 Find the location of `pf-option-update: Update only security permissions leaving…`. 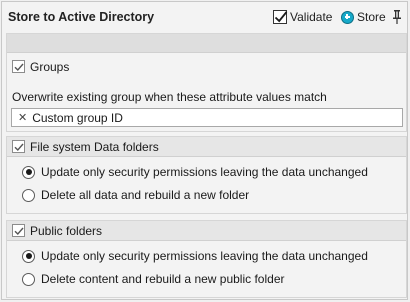

pf-option-update: Update only security permissions leaving… is located at coordinates (187, 256).